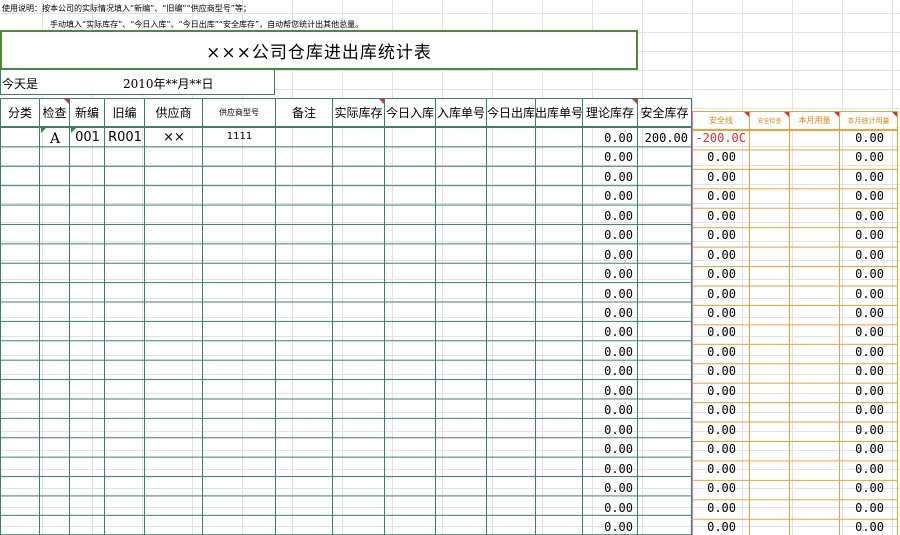 The width and height of the screenshot is (900, 535). What do you see at coordinates (869, 120) in the screenshot?
I see `header-monthly-stat-usage: 本月统计用量` at bounding box center [869, 120].